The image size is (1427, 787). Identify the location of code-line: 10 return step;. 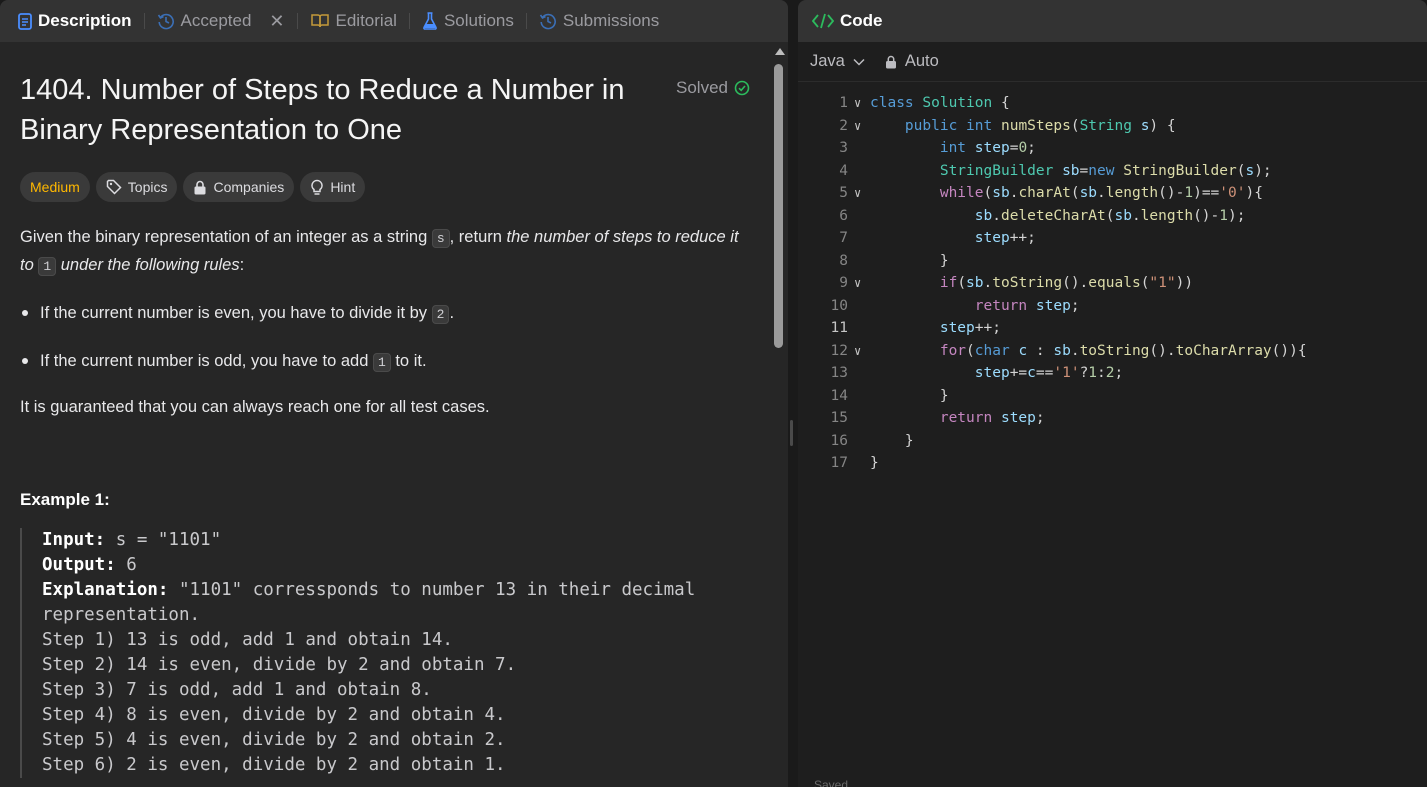
(1112, 306).